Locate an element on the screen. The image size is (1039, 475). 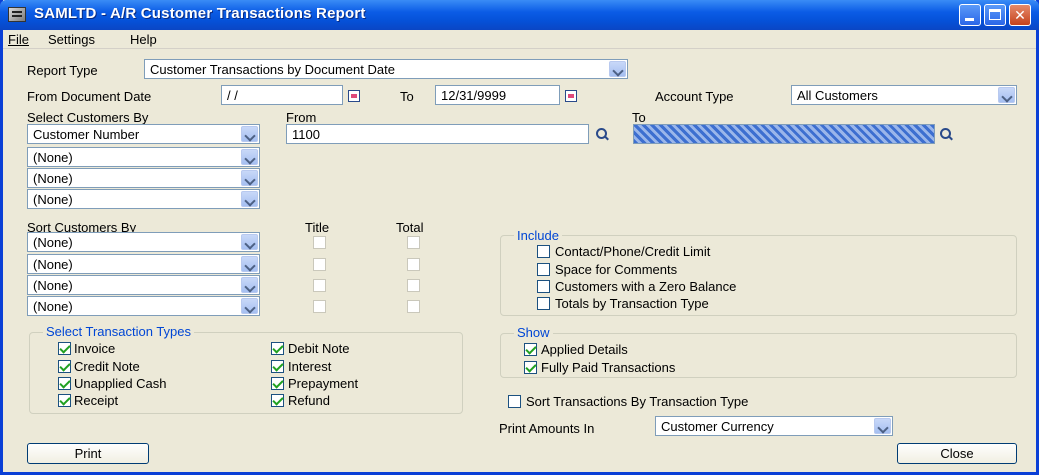
include-group-title: Include is located at coordinates (538, 235).